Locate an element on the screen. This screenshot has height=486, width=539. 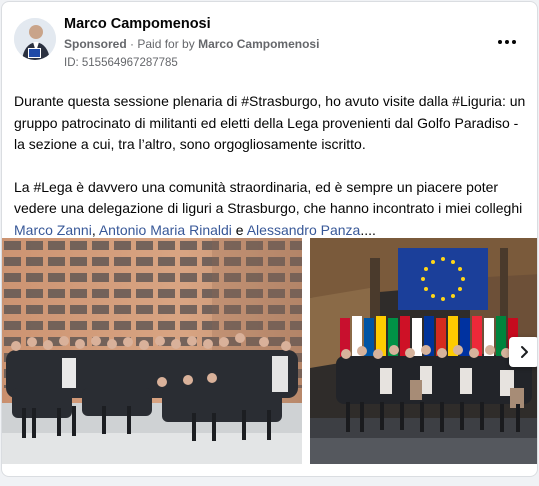
library-id: ID: 515564967287785 is located at coordinates (121, 63).